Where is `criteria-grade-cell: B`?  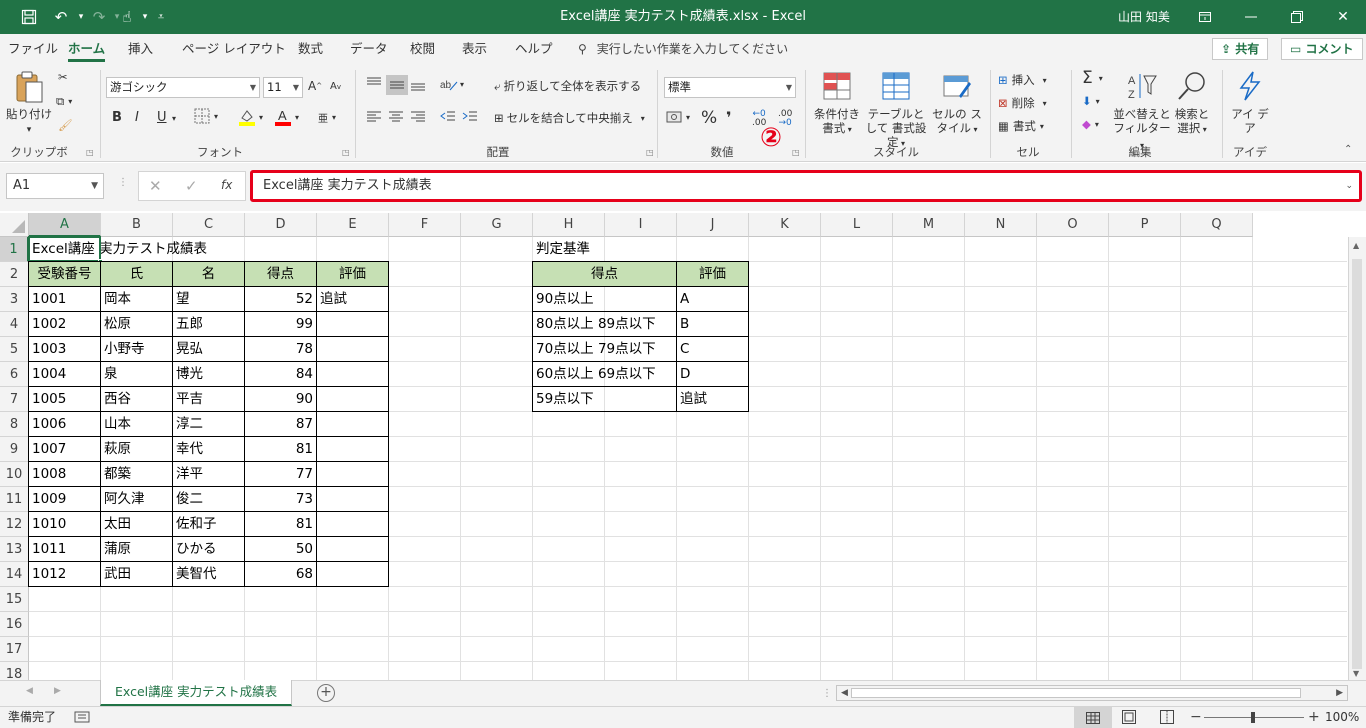
criteria-grade-cell: B is located at coordinates (713, 324).